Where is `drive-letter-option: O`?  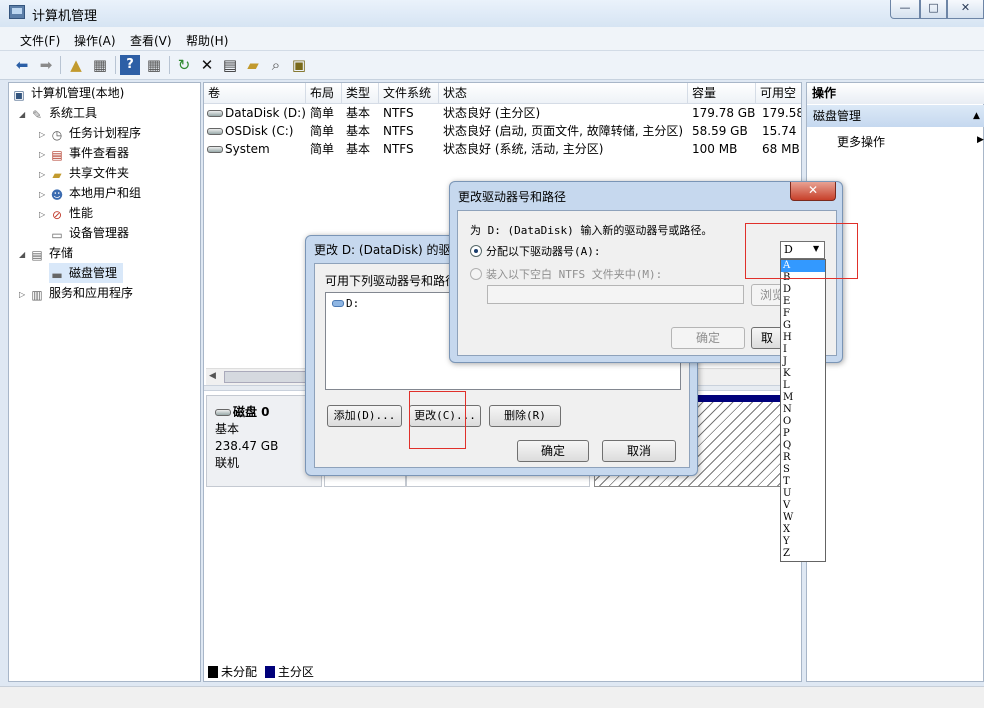
drive-letter-option: O is located at coordinates (803, 422).